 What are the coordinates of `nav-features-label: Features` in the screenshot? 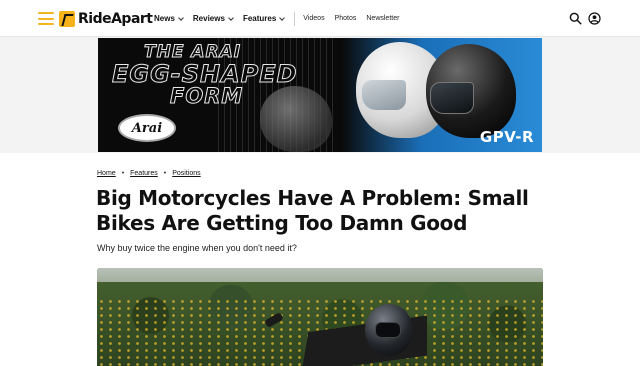 It's located at (259, 18).